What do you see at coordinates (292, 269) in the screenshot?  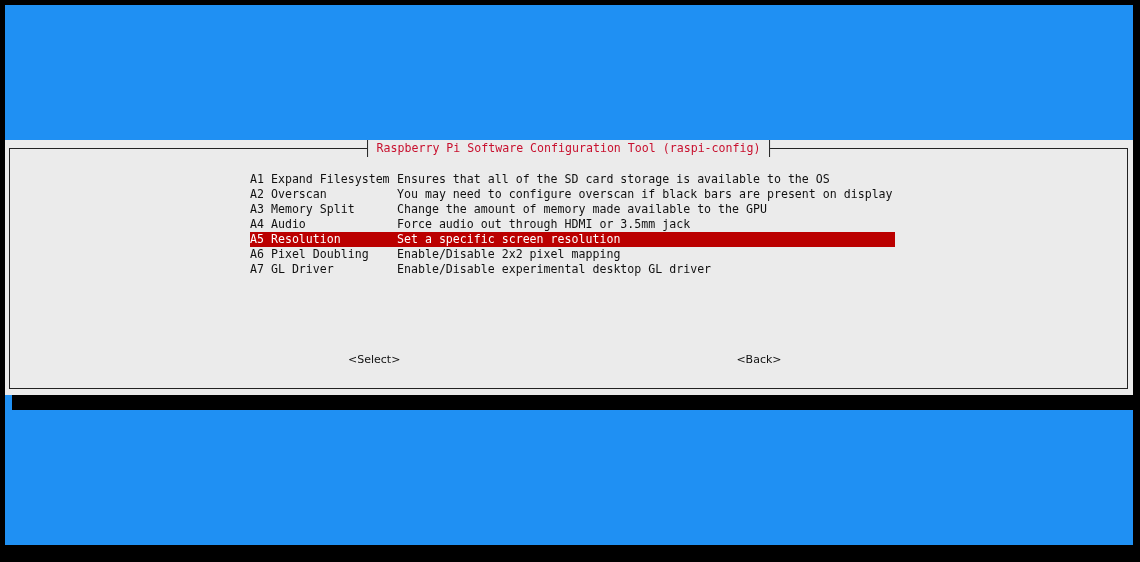 I see `option-label: A7 GL Driver` at bounding box center [292, 269].